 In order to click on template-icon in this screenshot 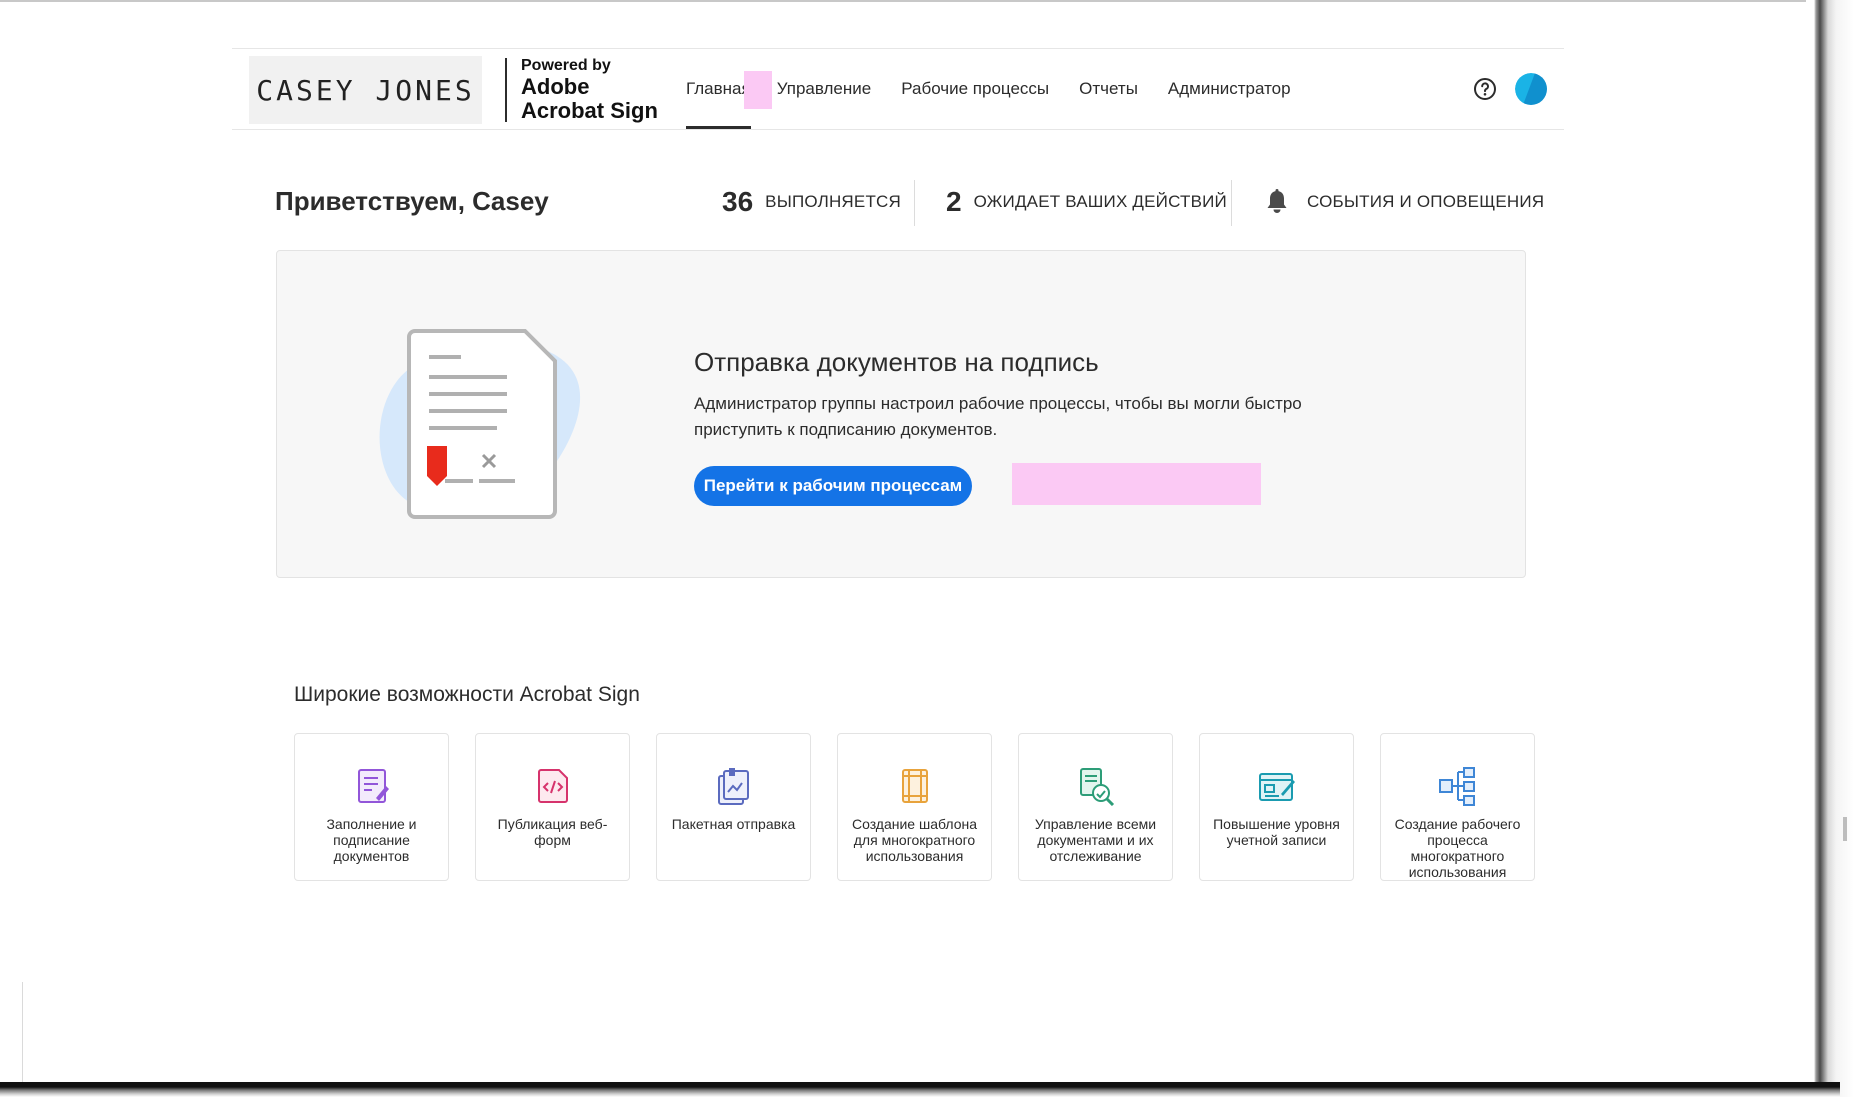, I will do `click(914, 786)`.